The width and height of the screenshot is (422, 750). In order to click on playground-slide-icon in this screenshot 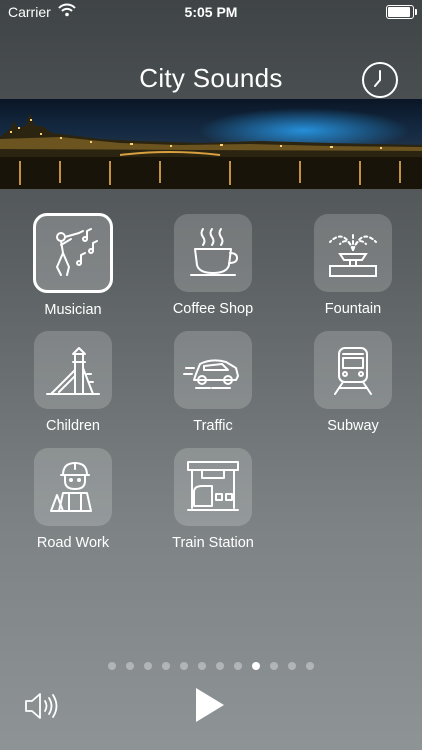, I will do `click(73, 370)`.